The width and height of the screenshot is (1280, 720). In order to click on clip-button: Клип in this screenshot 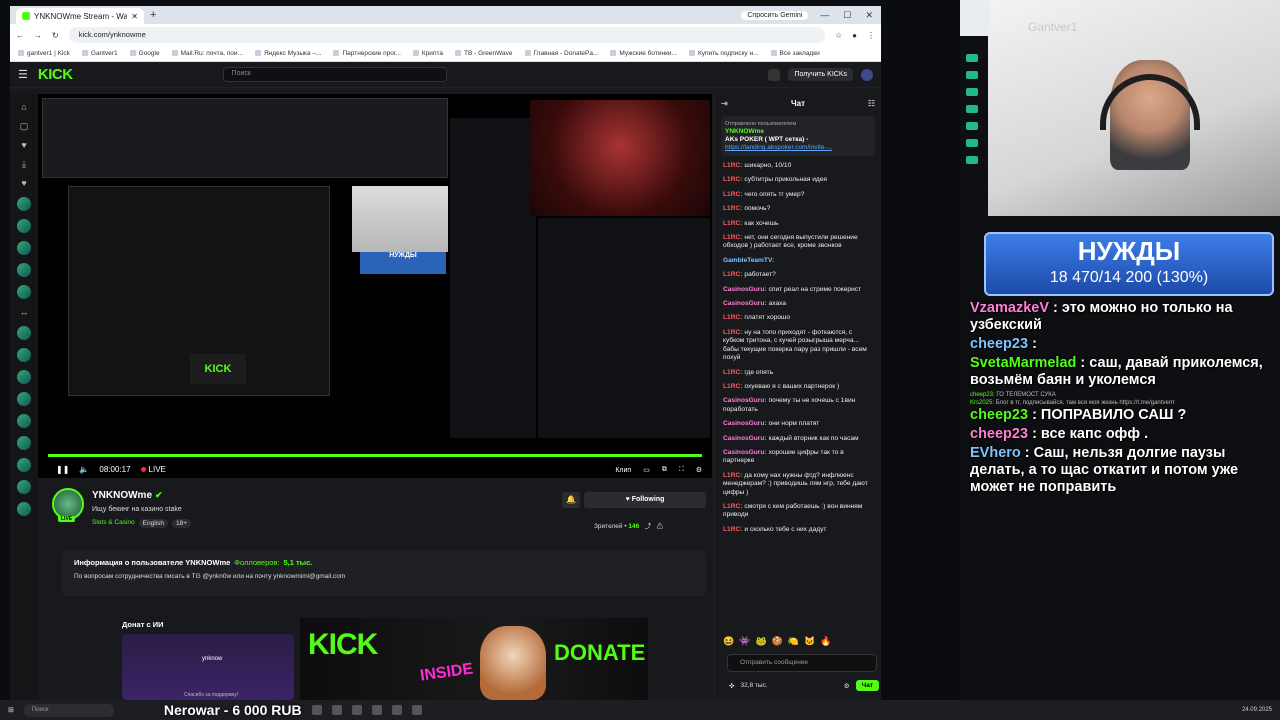, I will do `click(623, 470)`.